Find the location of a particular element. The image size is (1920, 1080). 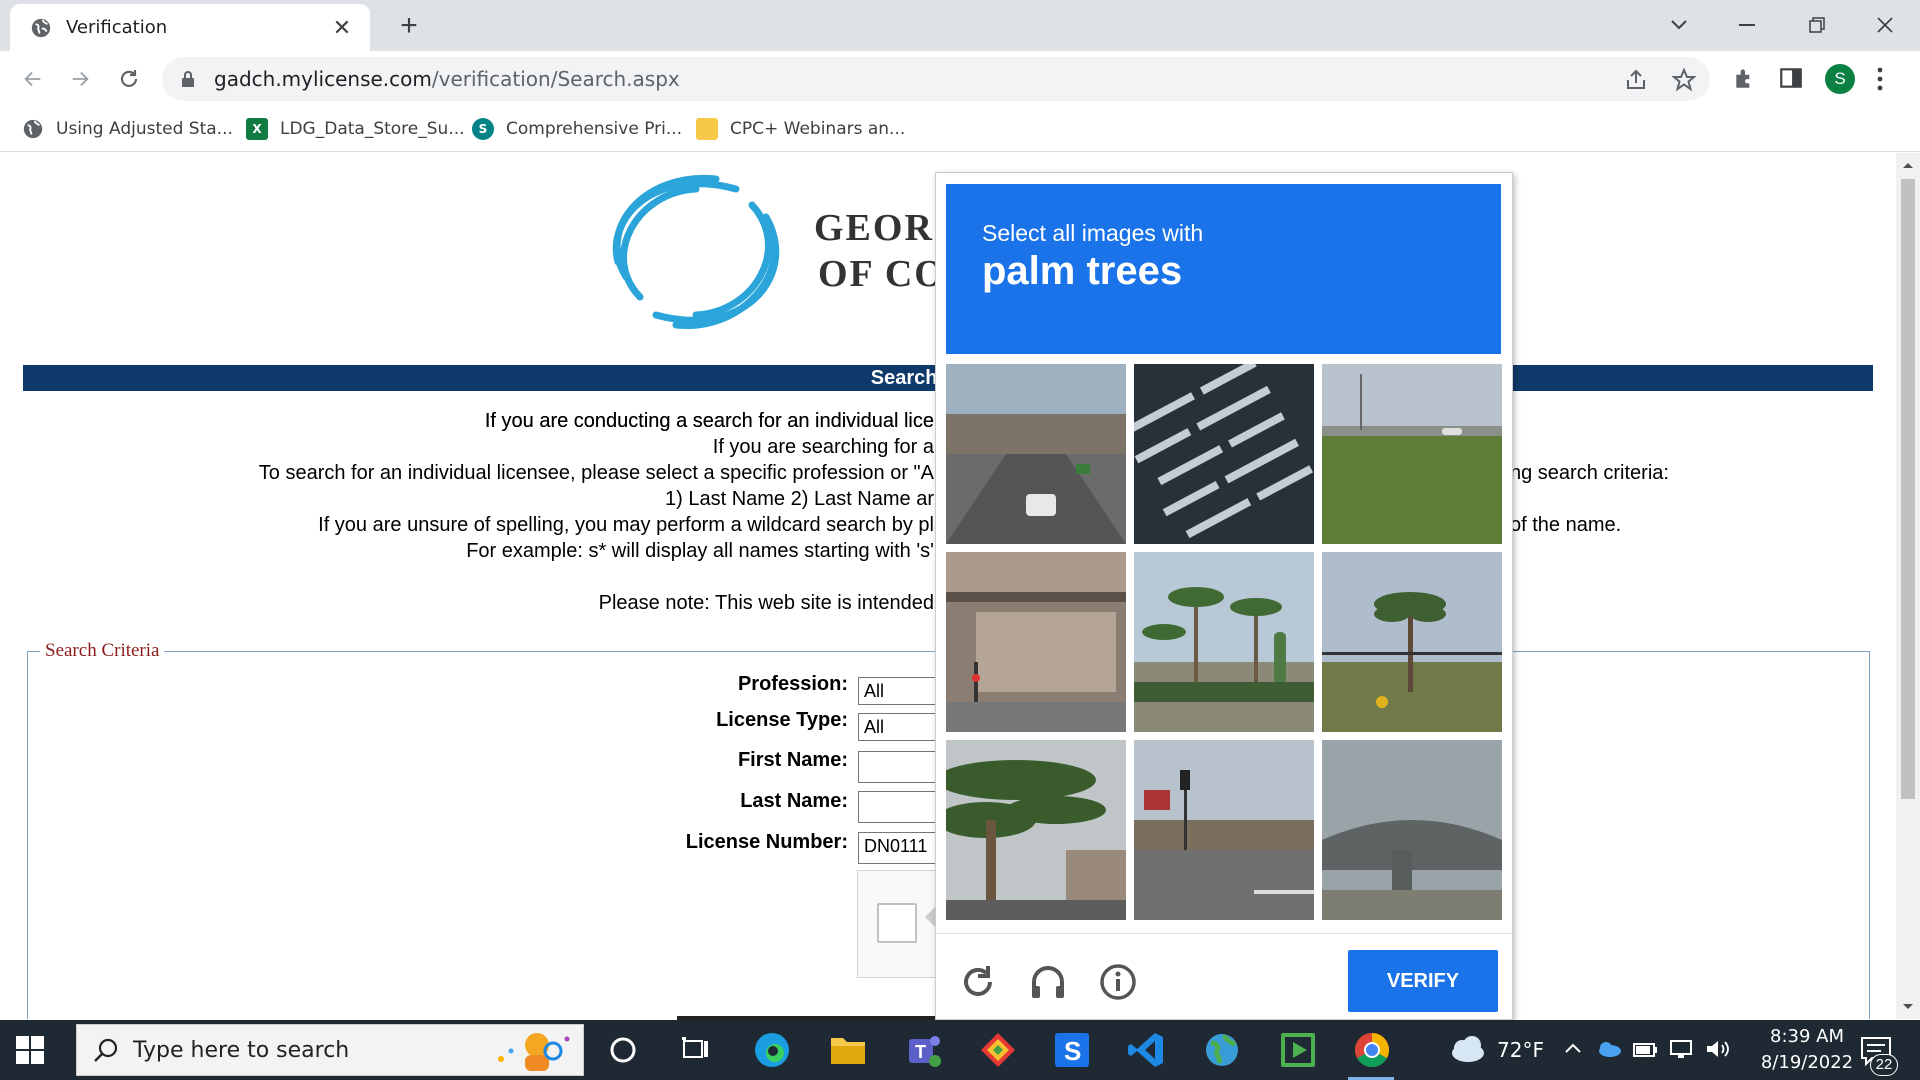

lock-icon is located at coordinates (188, 79).